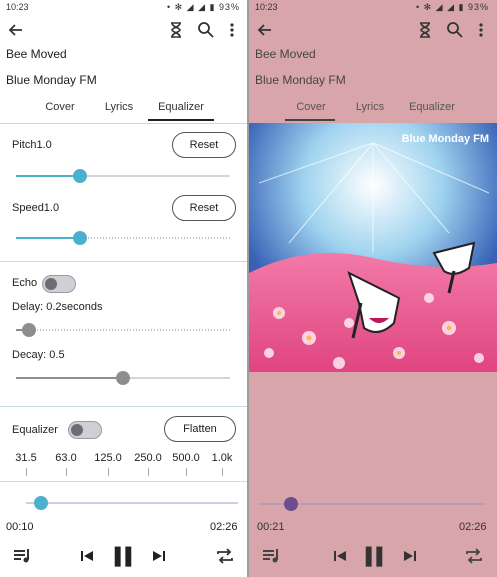  Describe the element at coordinates (123, 238) in the screenshot. I see `speed-slider` at that location.